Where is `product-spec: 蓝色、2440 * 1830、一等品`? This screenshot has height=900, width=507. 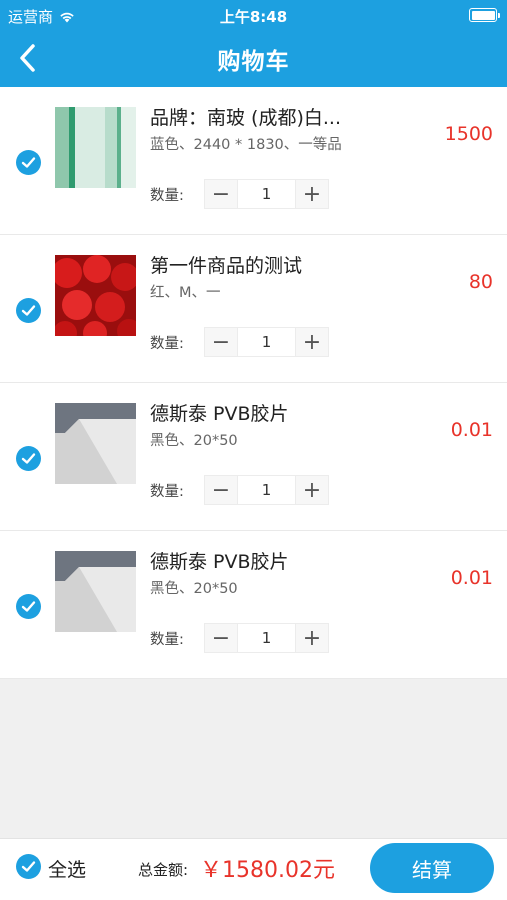 product-spec: 蓝色、2440 * 1830、一等品 is located at coordinates (246, 145).